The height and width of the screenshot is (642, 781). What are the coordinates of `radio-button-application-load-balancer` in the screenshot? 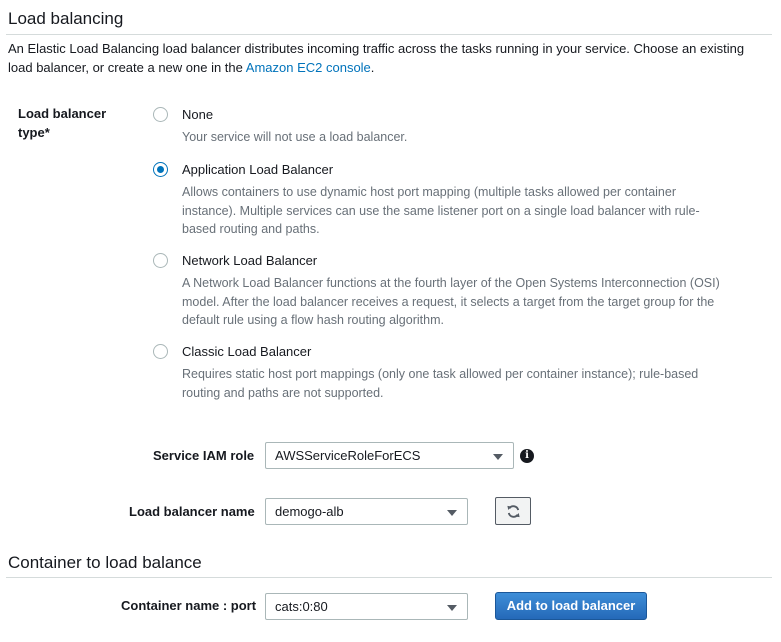 It's located at (160, 169).